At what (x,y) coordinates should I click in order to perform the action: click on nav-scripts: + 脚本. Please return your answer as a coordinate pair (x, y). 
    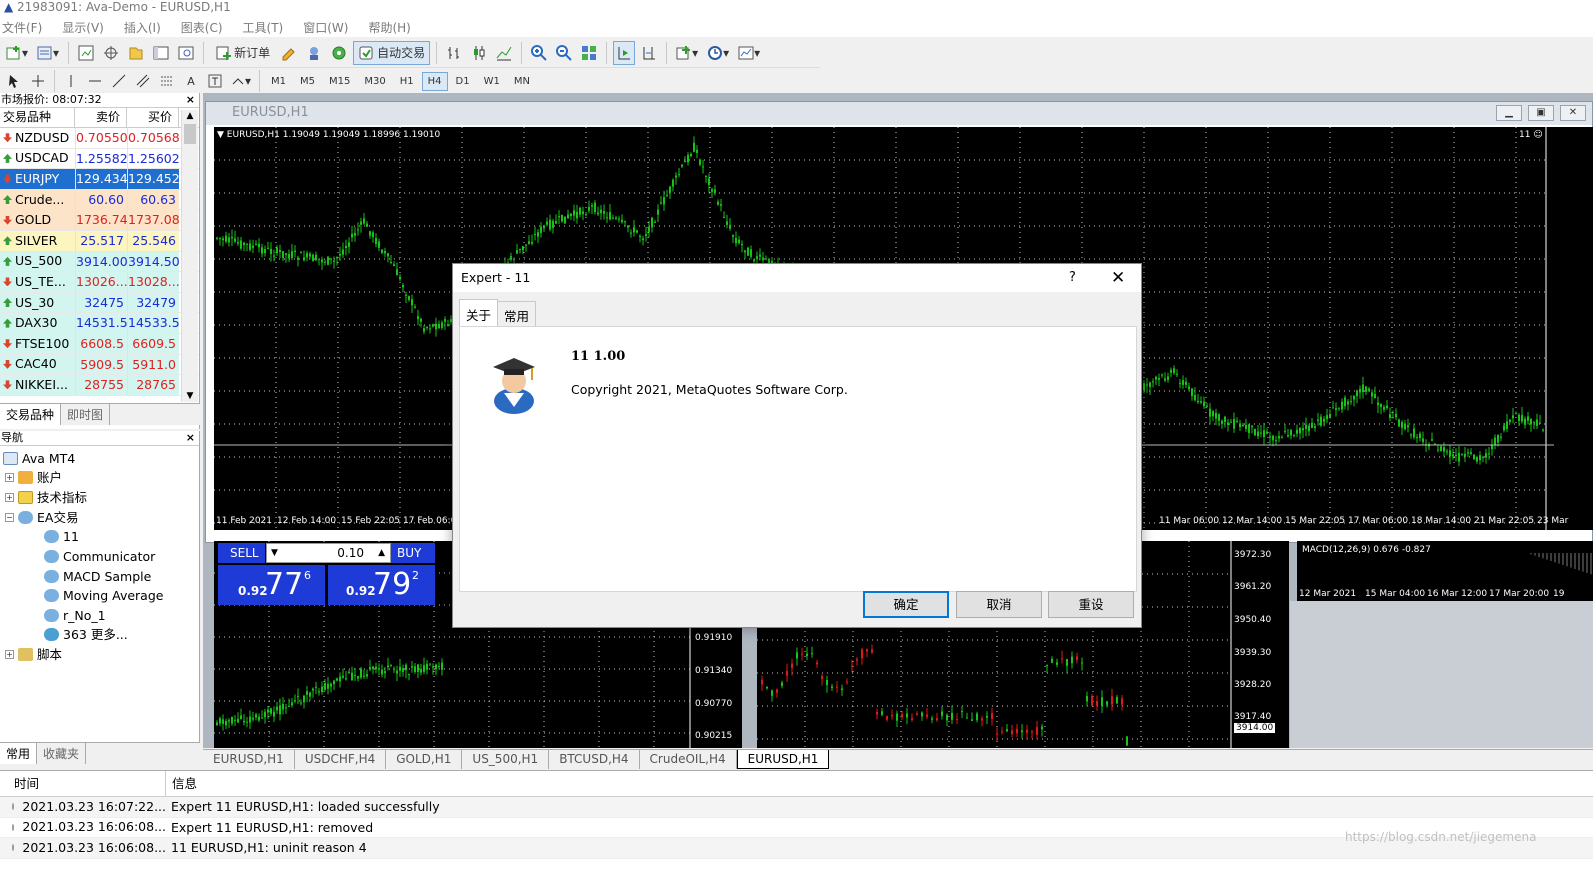
    Looking at the image, I should click on (33, 654).